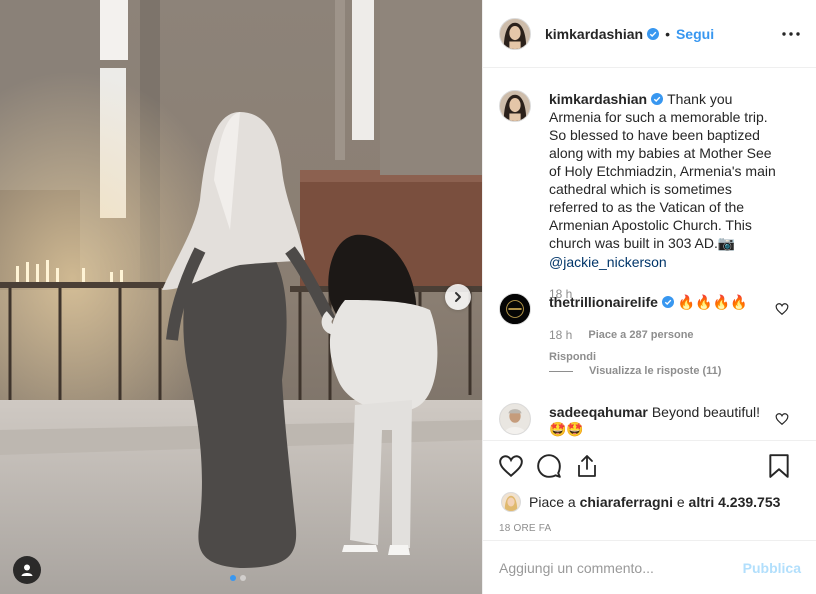 Image resolution: width=816 pixels, height=594 pixels. I want to click on camera-emoji: 📷, so click(726, 244).